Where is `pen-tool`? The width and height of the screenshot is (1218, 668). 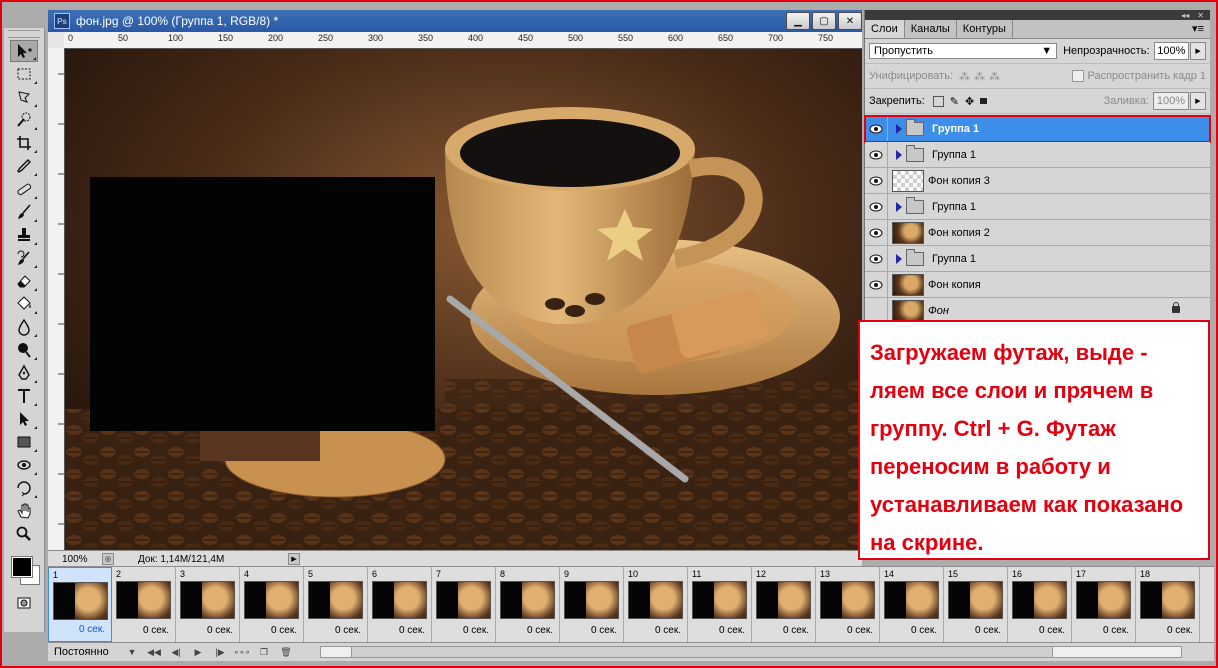 pen-tool is located at coordinates (24, 373).